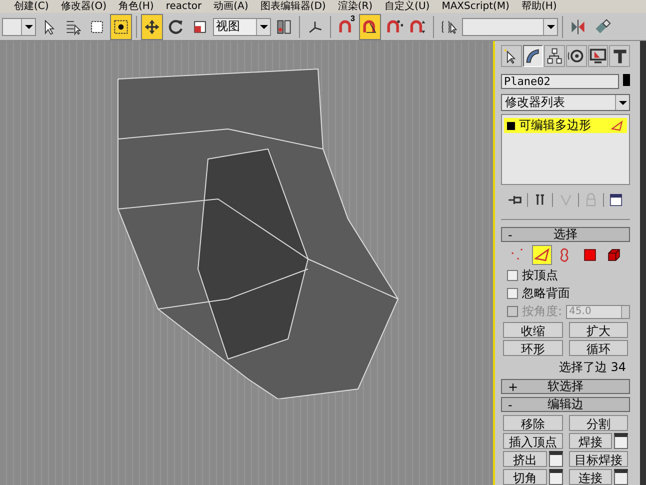 The height and width of the screenshot is (485, 646). I want to click on checkbox-label: 按角度:, so click(542, 311).